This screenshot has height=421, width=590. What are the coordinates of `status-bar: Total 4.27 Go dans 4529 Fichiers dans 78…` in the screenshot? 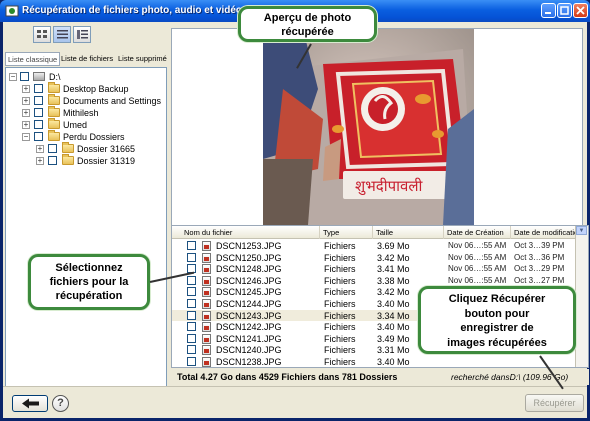 It's located at (380, 377).